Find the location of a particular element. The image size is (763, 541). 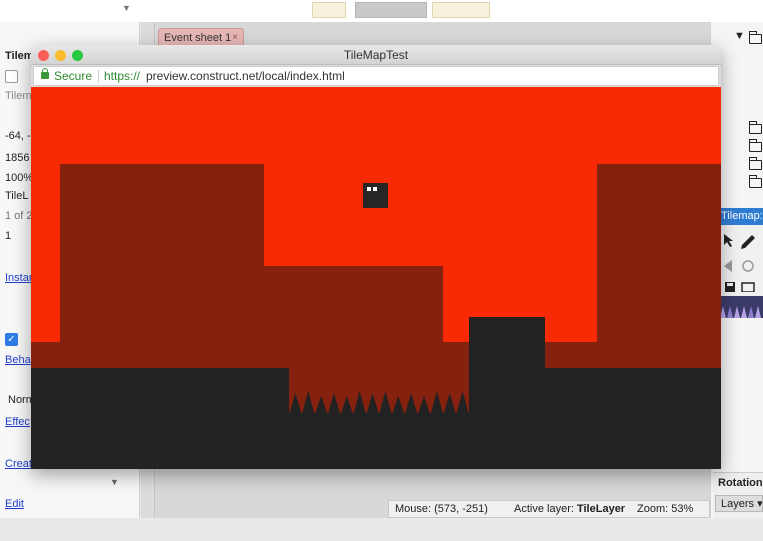

tilemap-bar: Tilemap: T is located at coordinates (740, 263).